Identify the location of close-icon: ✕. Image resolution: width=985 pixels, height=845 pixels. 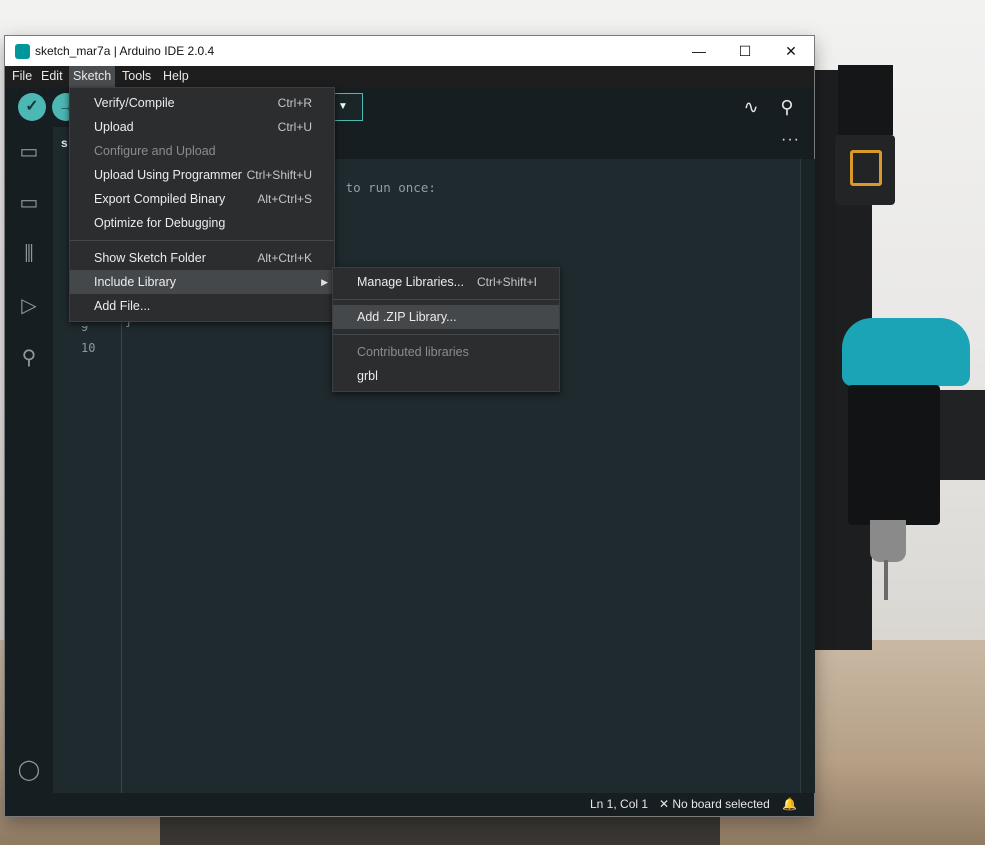
(791, 51).